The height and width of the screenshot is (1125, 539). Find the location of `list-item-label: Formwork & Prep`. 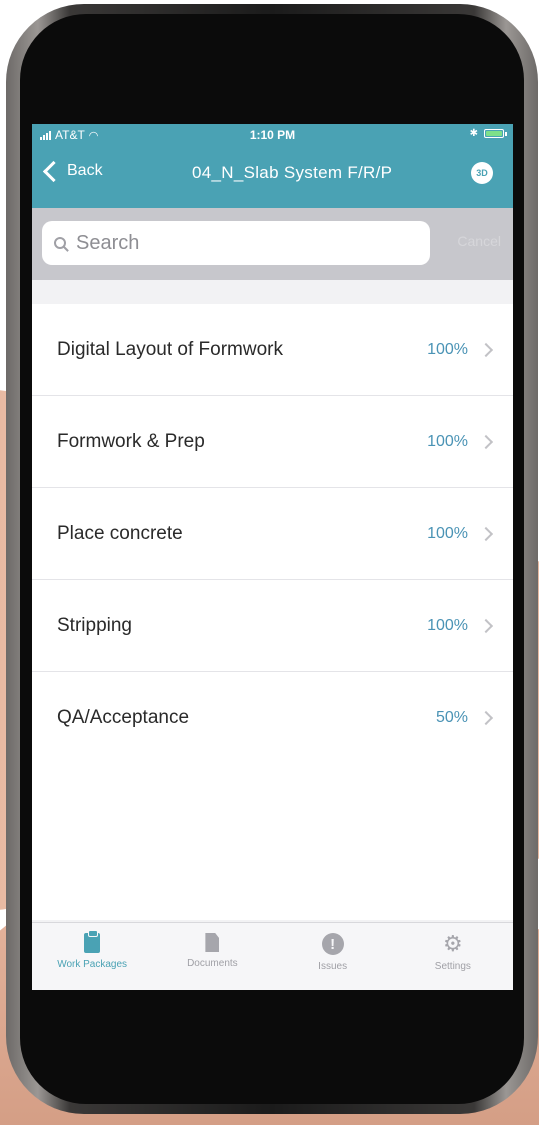

list-item-label: Formwork & Prep is located at coordinates (131, 441).